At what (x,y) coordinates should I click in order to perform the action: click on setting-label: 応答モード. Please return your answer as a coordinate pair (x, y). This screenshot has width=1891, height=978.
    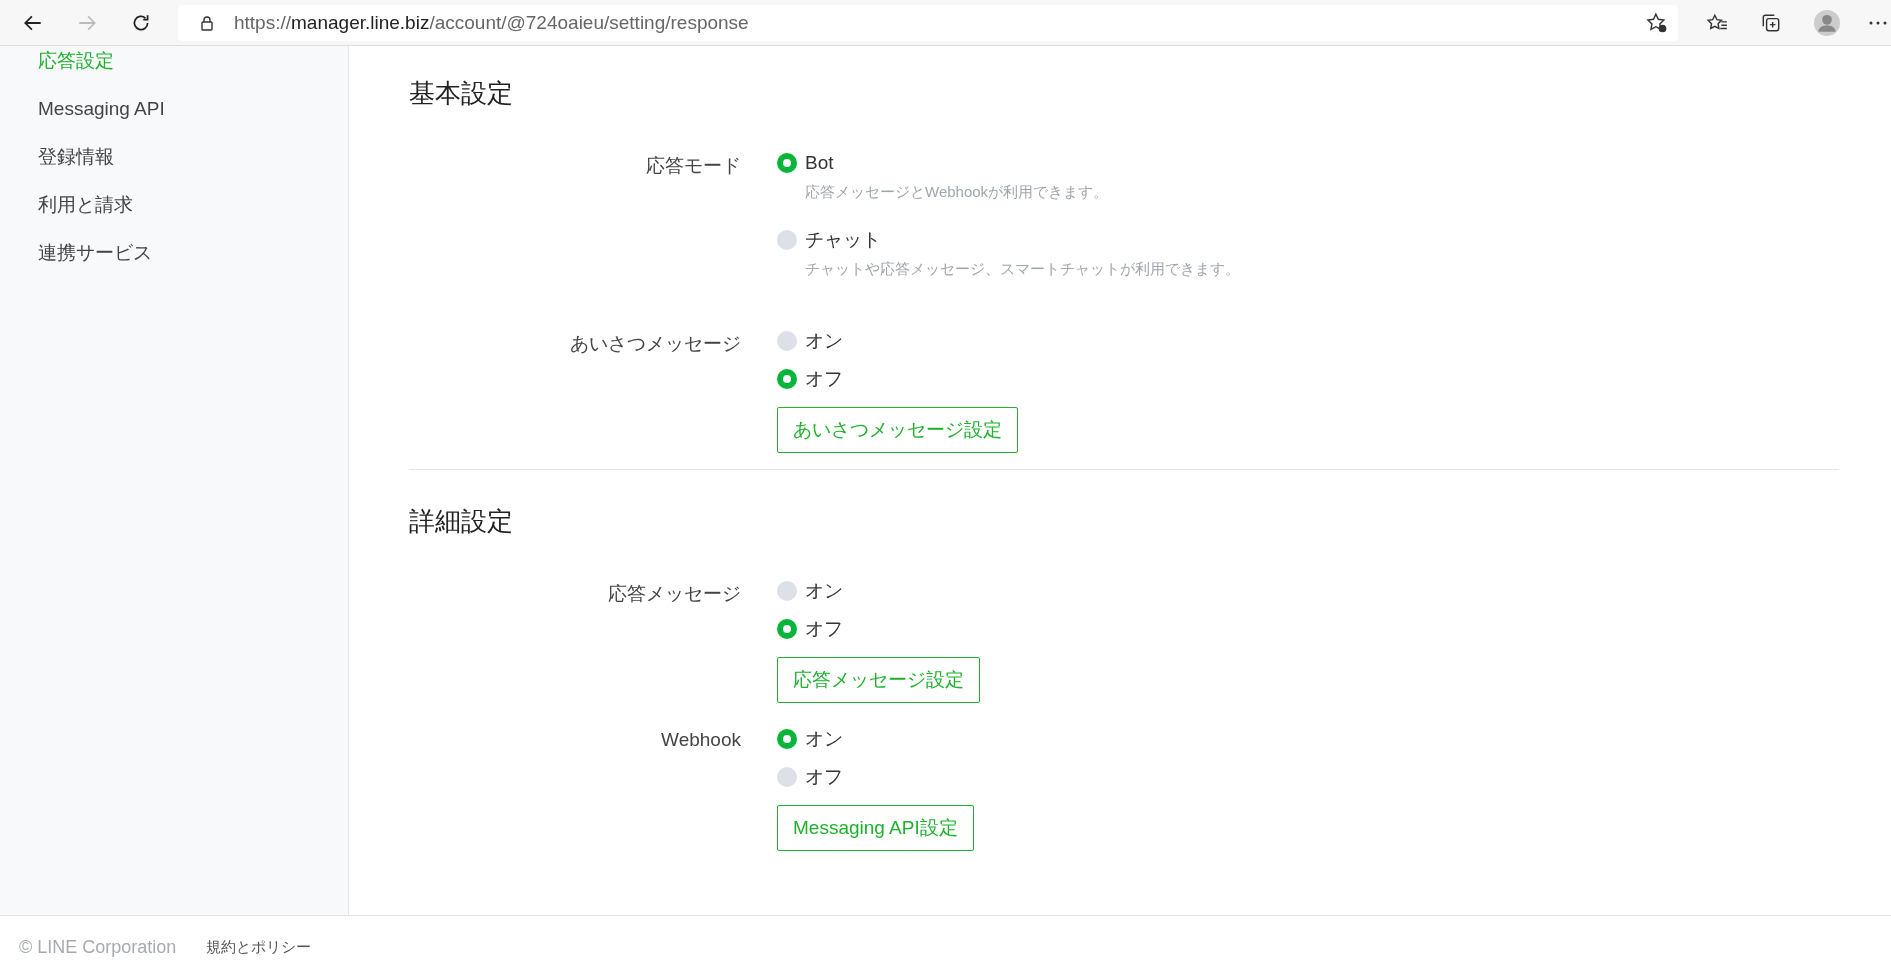
    Looking at the image, I should click on (693, 165).